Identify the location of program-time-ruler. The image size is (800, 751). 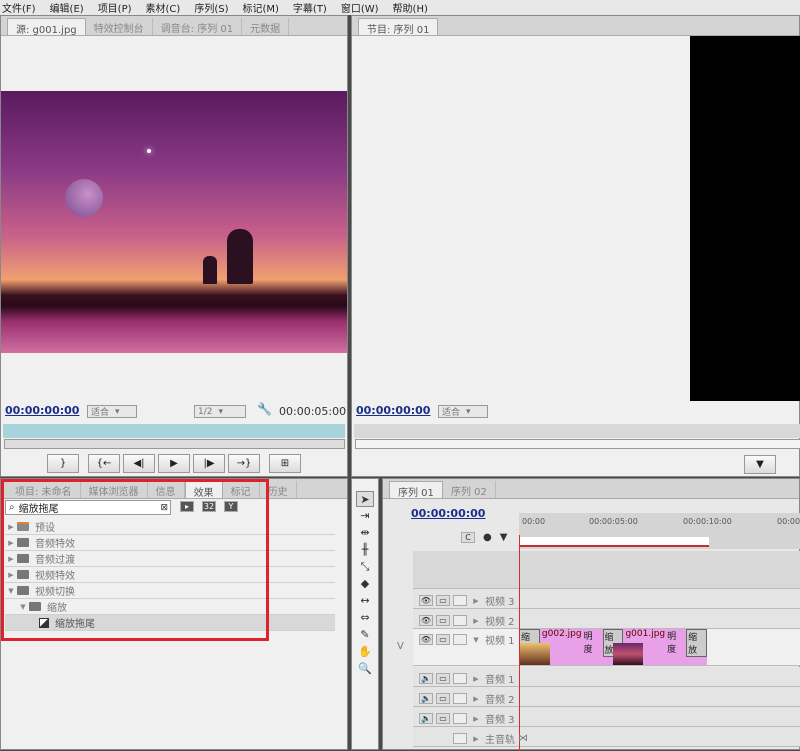
(577, 431).